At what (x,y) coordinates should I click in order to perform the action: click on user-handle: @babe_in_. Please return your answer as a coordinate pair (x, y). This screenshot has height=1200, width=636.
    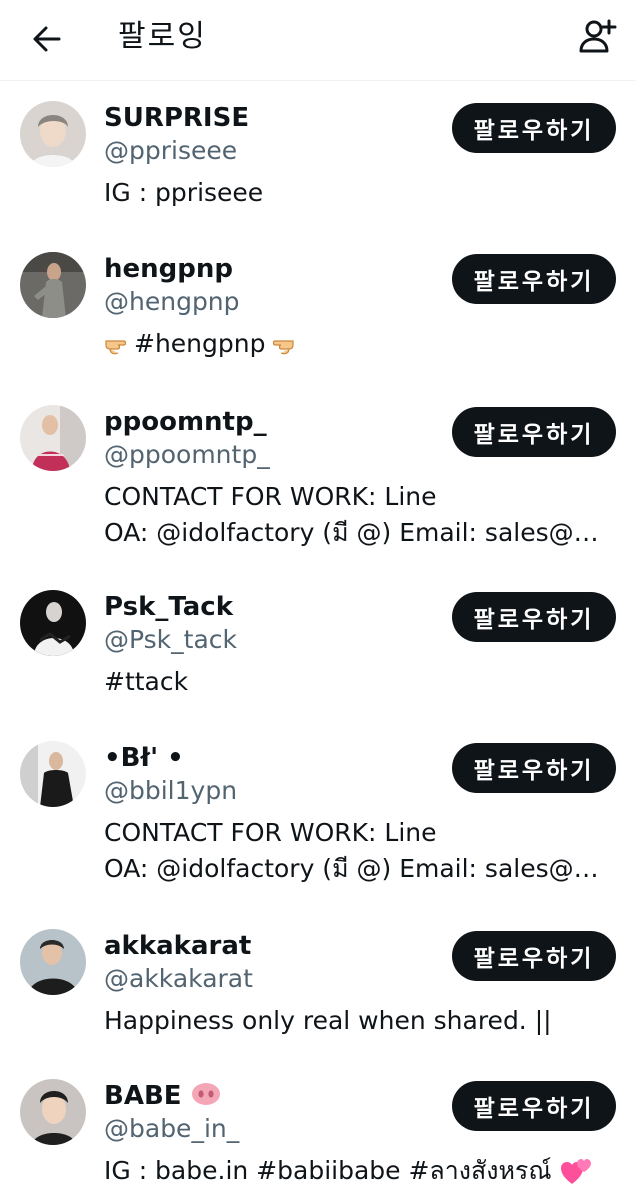
    Looking at the image, I should click on (172, 1128).